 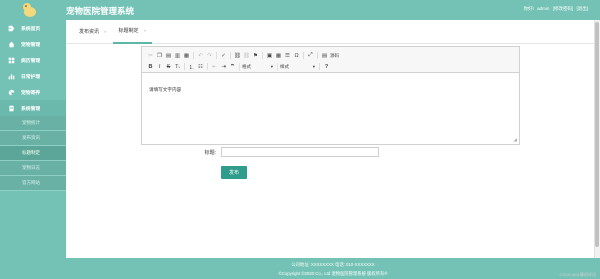 What do you see at coordinates (297, 66) in the screenshot?
I see `style-select: 样式 ▾` at bounding box center [297, 66].